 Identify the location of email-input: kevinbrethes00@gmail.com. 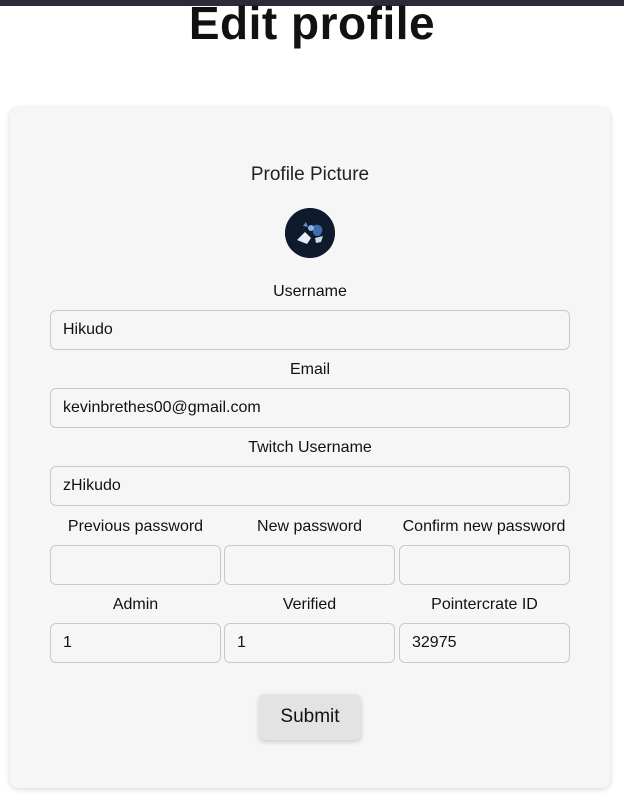
(310, 408).